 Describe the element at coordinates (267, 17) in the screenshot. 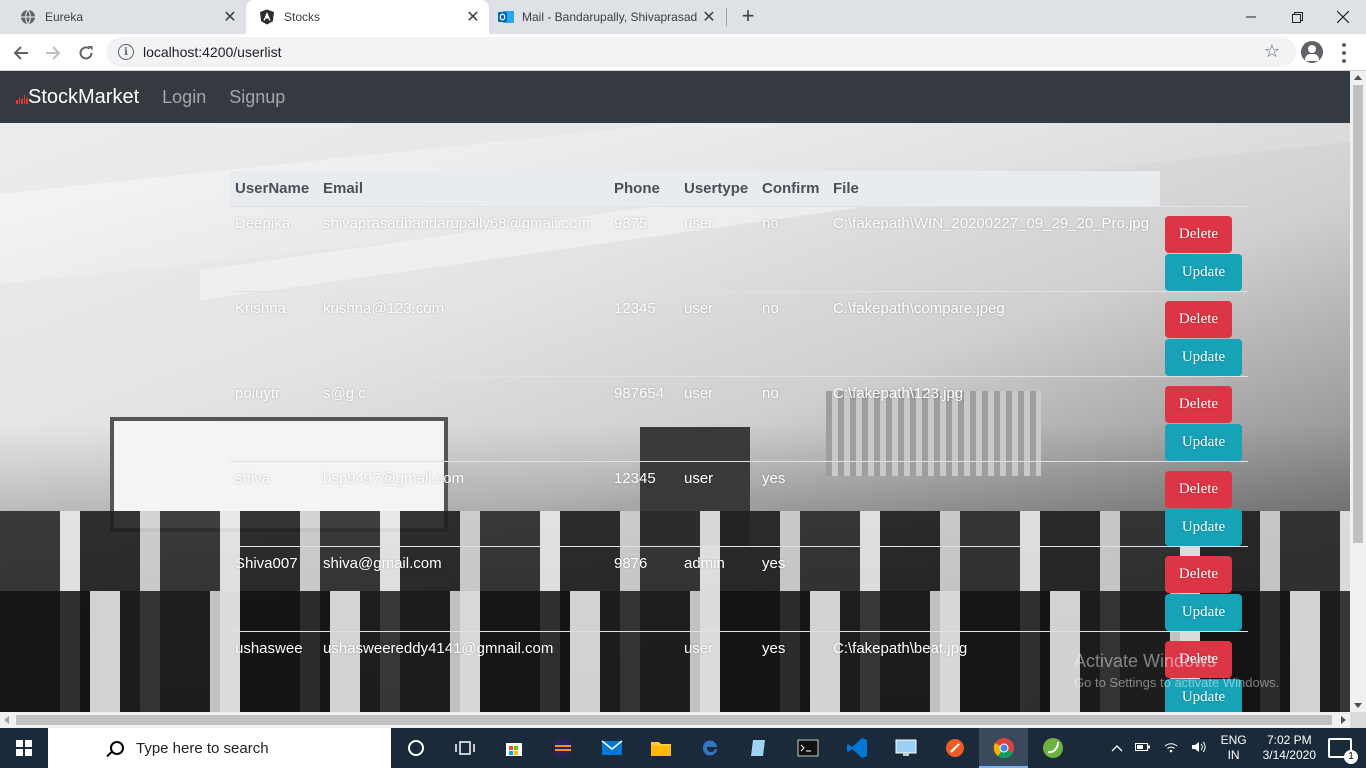

I see `angular-icon` at that location.